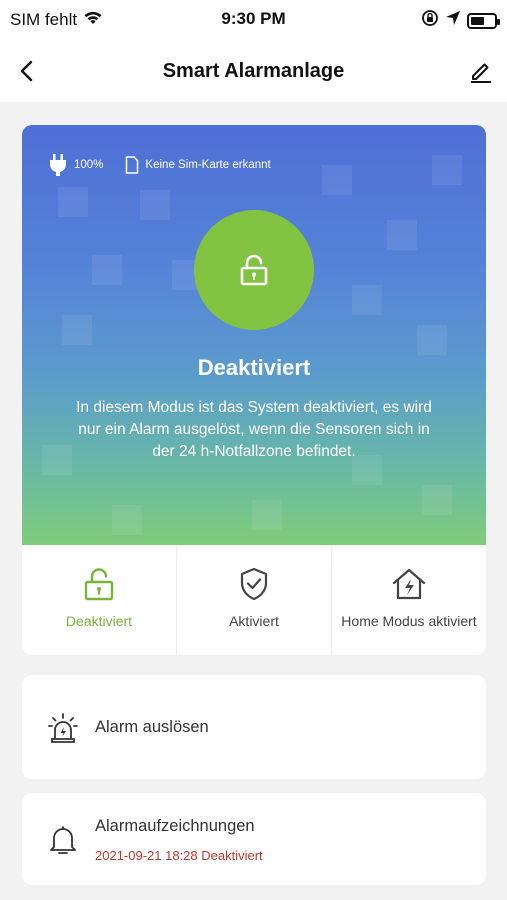 This screenshot has width=507, height=900. Describe the element at coordinates (430, 20) in the screenshot. I see `orientation-lock-icon` at that location.